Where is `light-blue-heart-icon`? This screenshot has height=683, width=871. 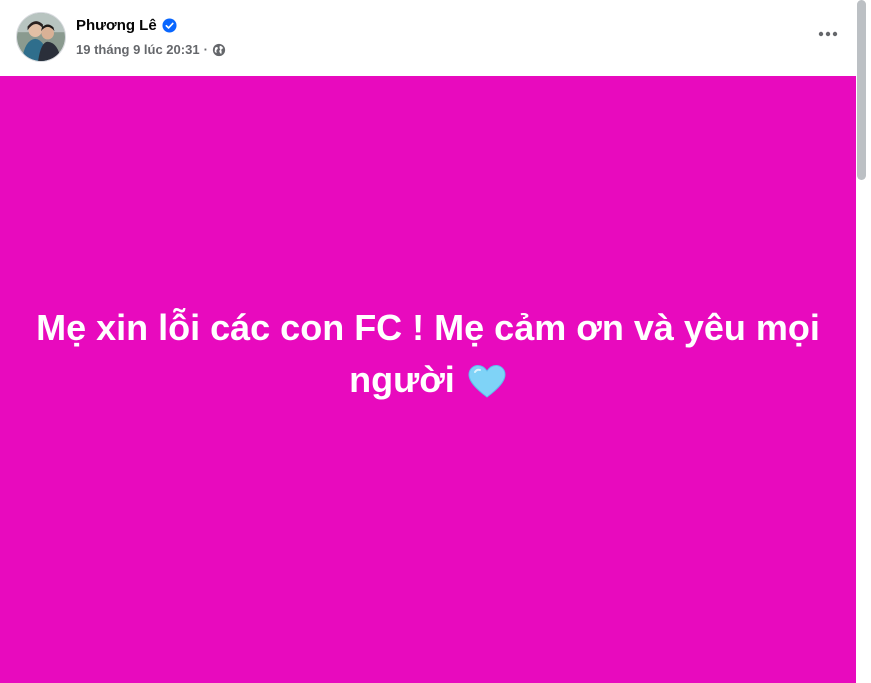
light-blue-heart-icon is located at coordinates (487, 382).